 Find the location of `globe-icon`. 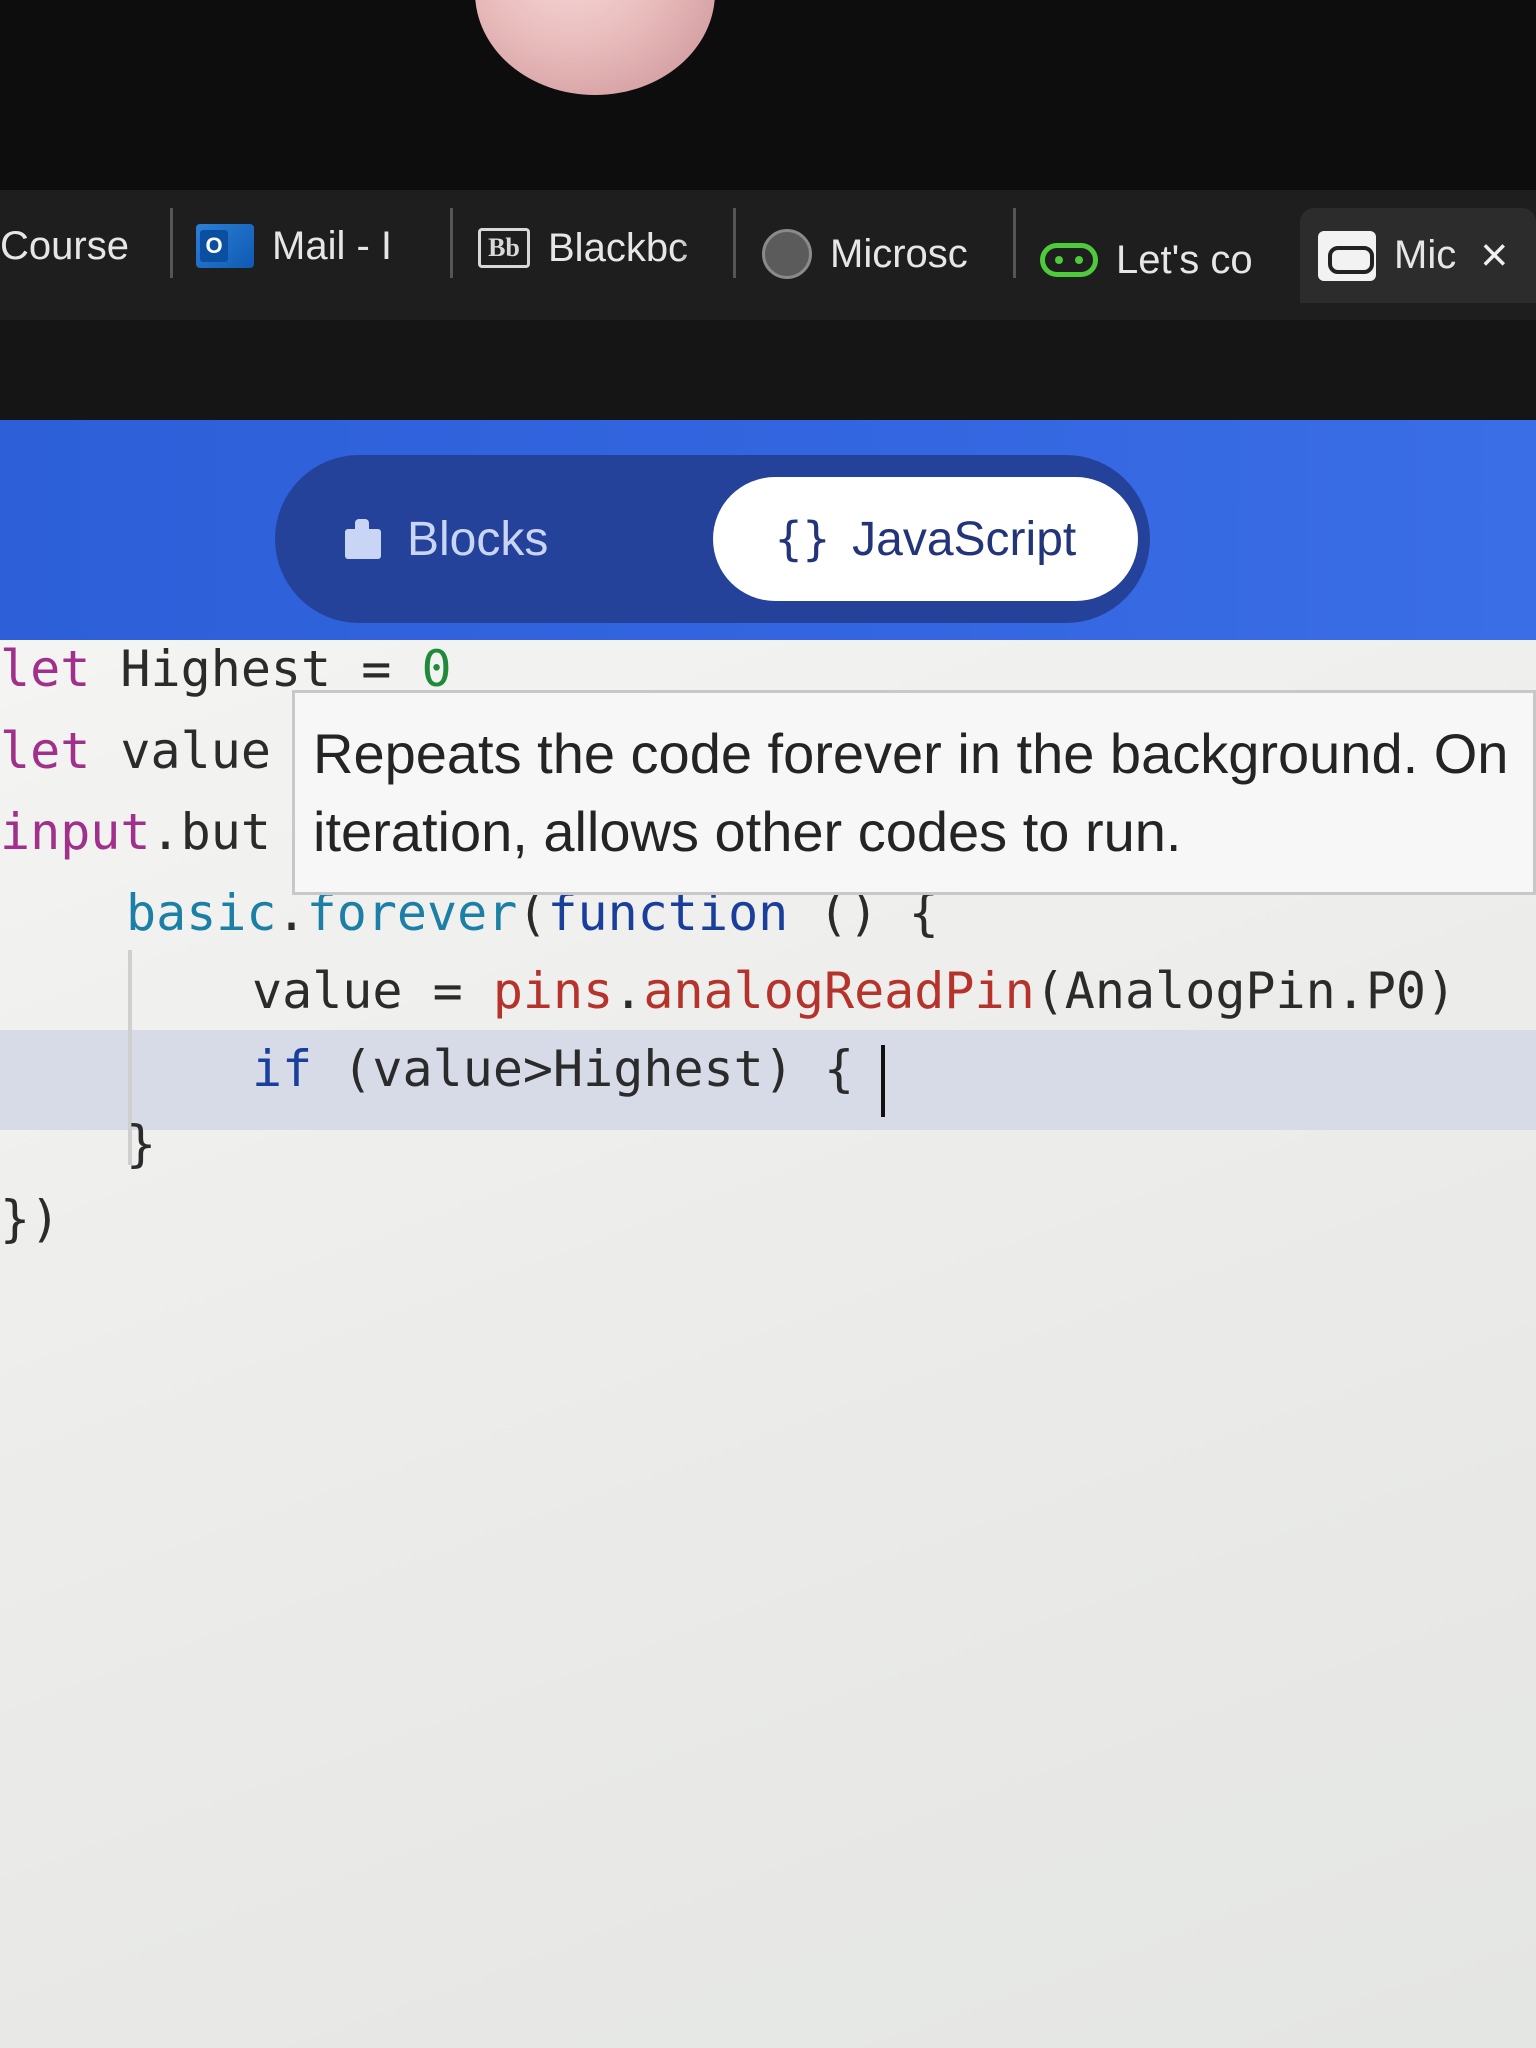

globe-icon is located at coordinates (787, 254).